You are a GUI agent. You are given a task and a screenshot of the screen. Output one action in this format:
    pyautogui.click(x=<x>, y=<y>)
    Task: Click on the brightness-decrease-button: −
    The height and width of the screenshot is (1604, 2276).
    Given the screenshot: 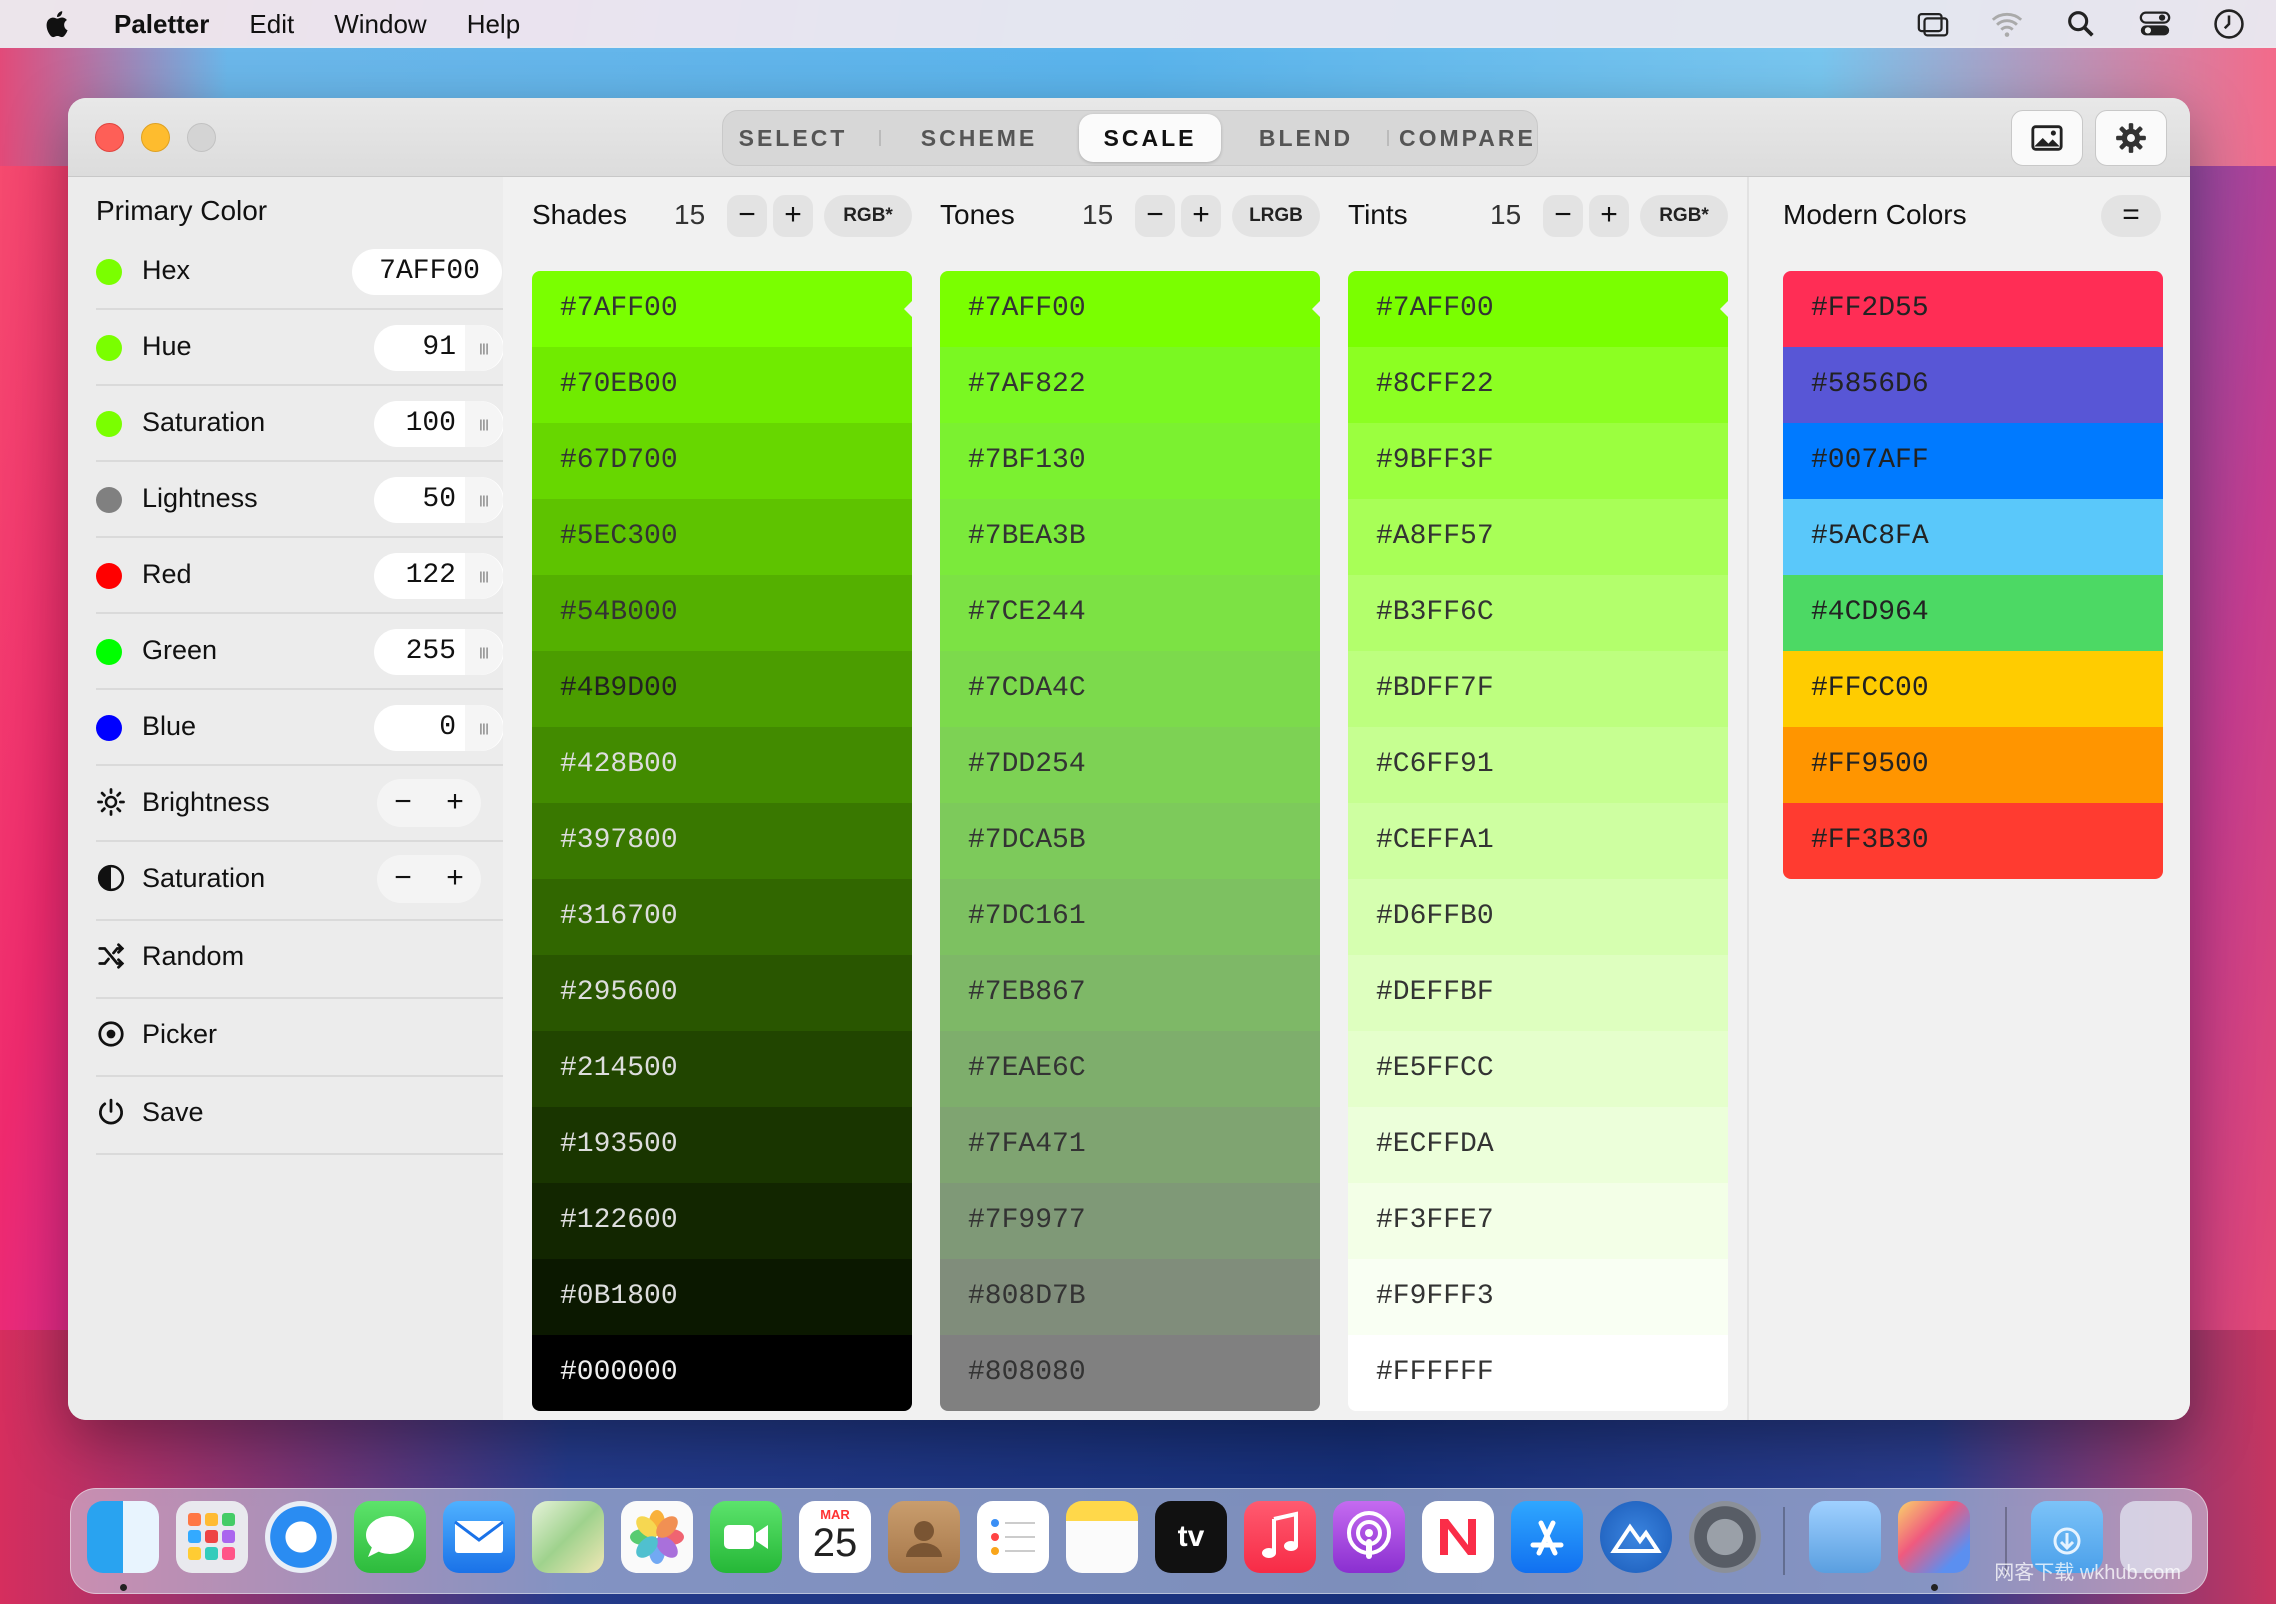 What is the action you would take?
    pyautogui.click(x=403, y=803)
    